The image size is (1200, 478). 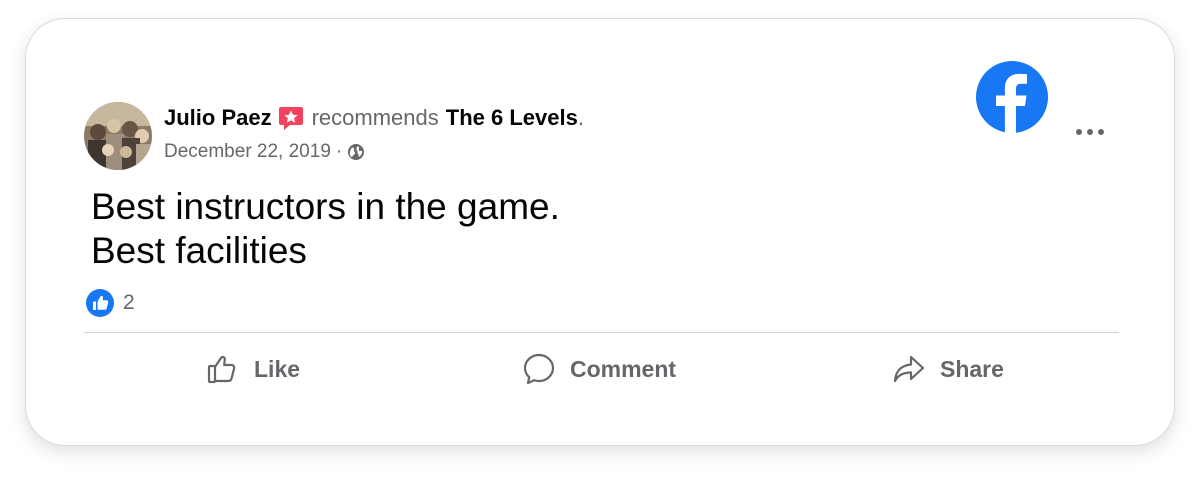 What do you see at coordinates (1012, 97) in the screenshot?
I see `facebook-logo-icon` at bounding box center [1012, 97].